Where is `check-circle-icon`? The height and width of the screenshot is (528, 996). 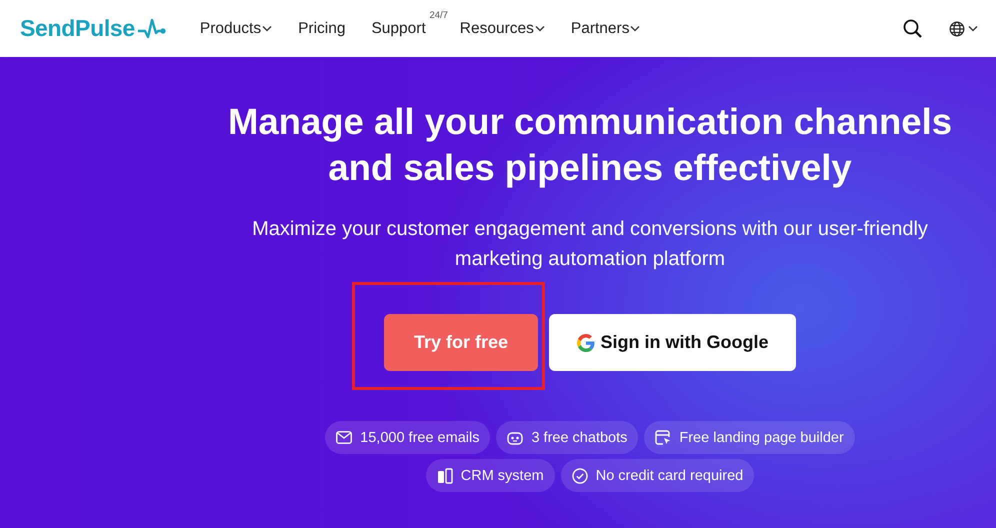
check-circle-icon is located at coordinates (580, 476).